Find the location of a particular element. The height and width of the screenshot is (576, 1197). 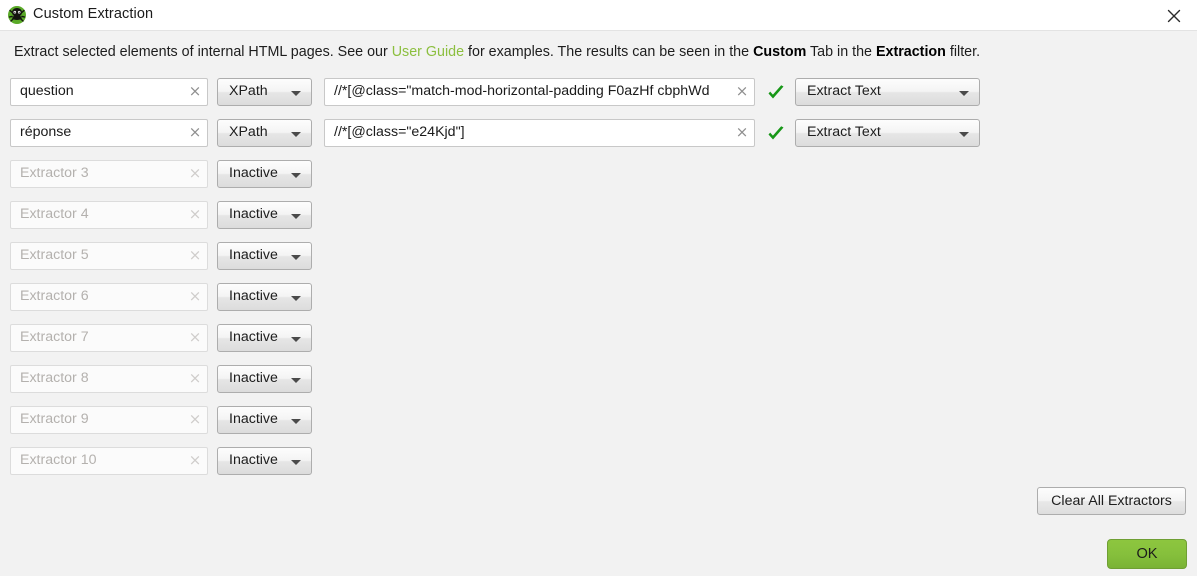

extractor-name-value: Extractor 9 is located at coordinates (54, 419).